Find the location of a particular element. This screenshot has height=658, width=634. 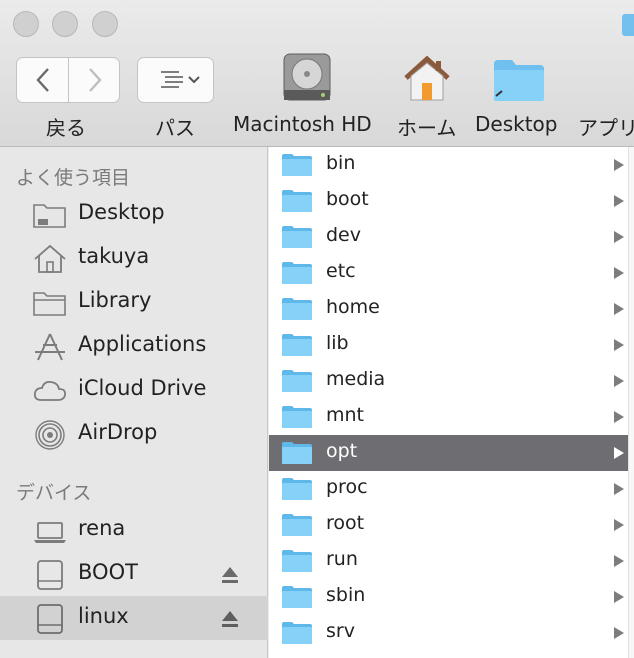

sidebar-item-label: iCloud Drive is located at coordinates (142, 388).